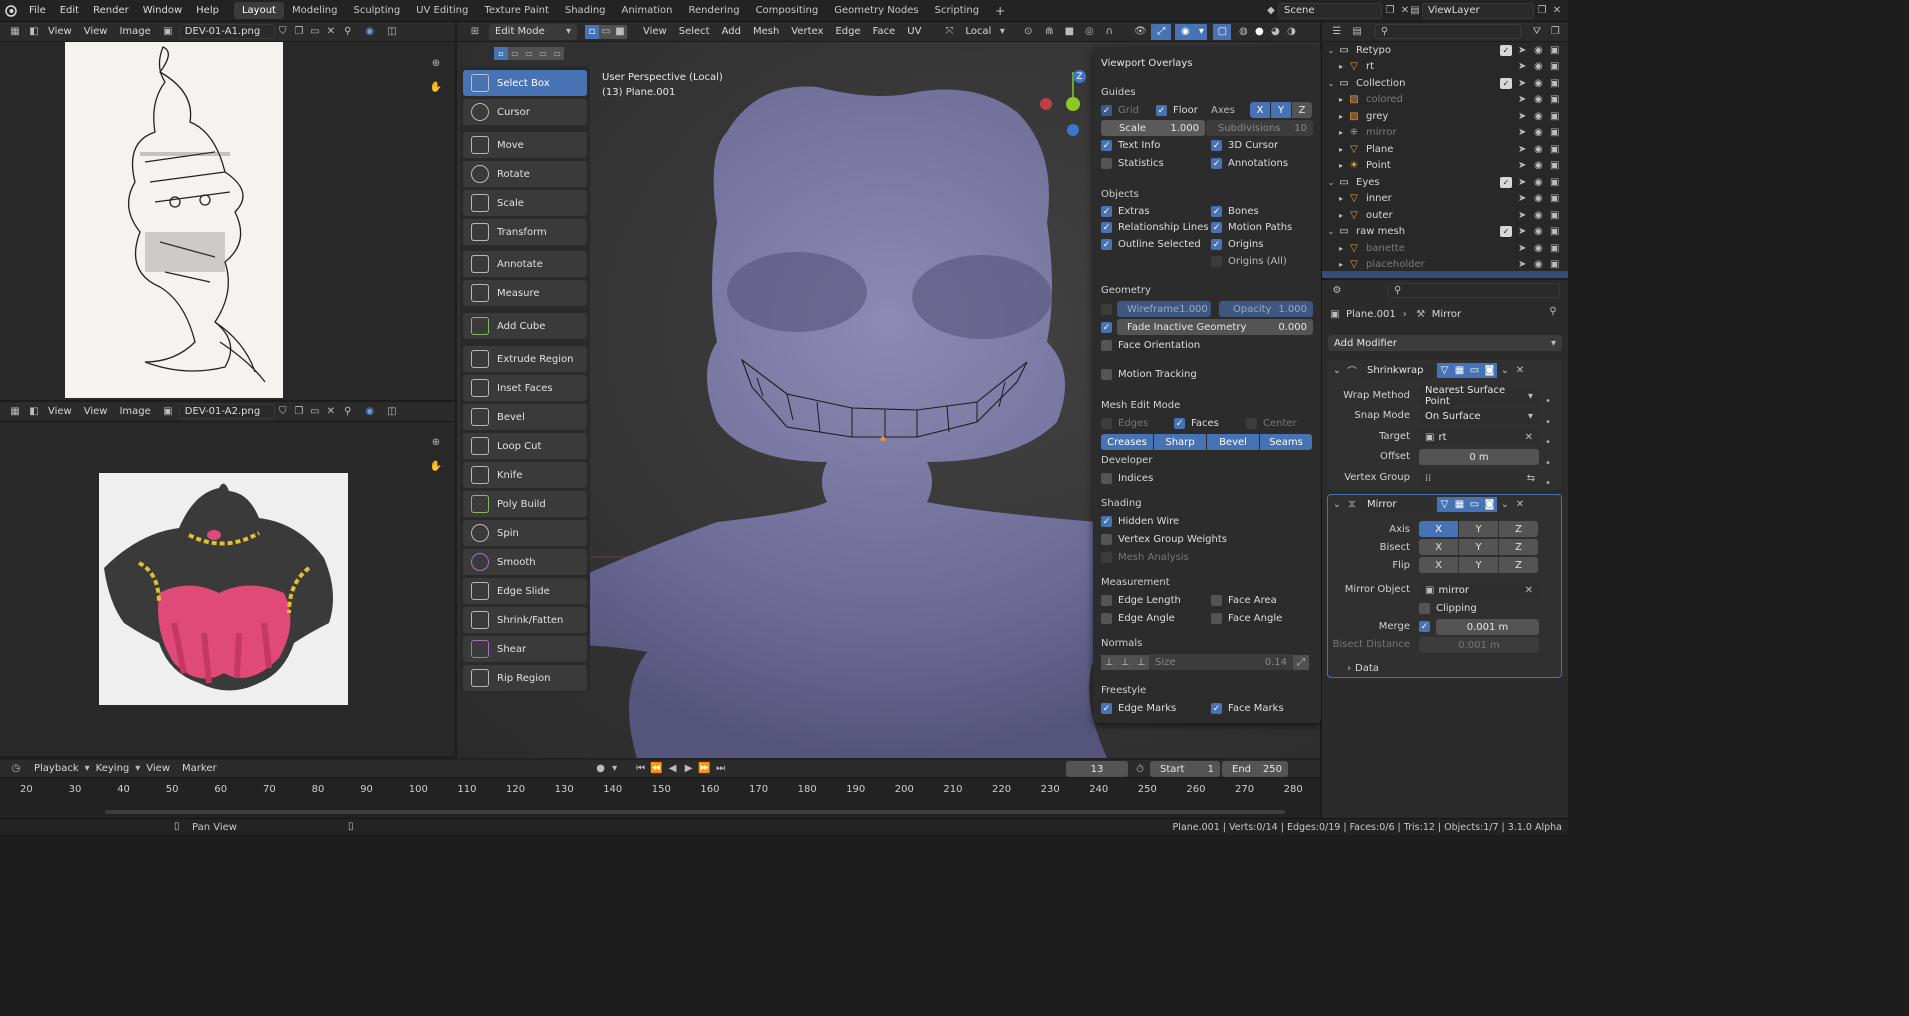 The image size is (1909, 1016). What do you see at coordinates (299, 31) in the screenshot?
I see `new-image-icon: ❐` at bounding box center [299, 31].